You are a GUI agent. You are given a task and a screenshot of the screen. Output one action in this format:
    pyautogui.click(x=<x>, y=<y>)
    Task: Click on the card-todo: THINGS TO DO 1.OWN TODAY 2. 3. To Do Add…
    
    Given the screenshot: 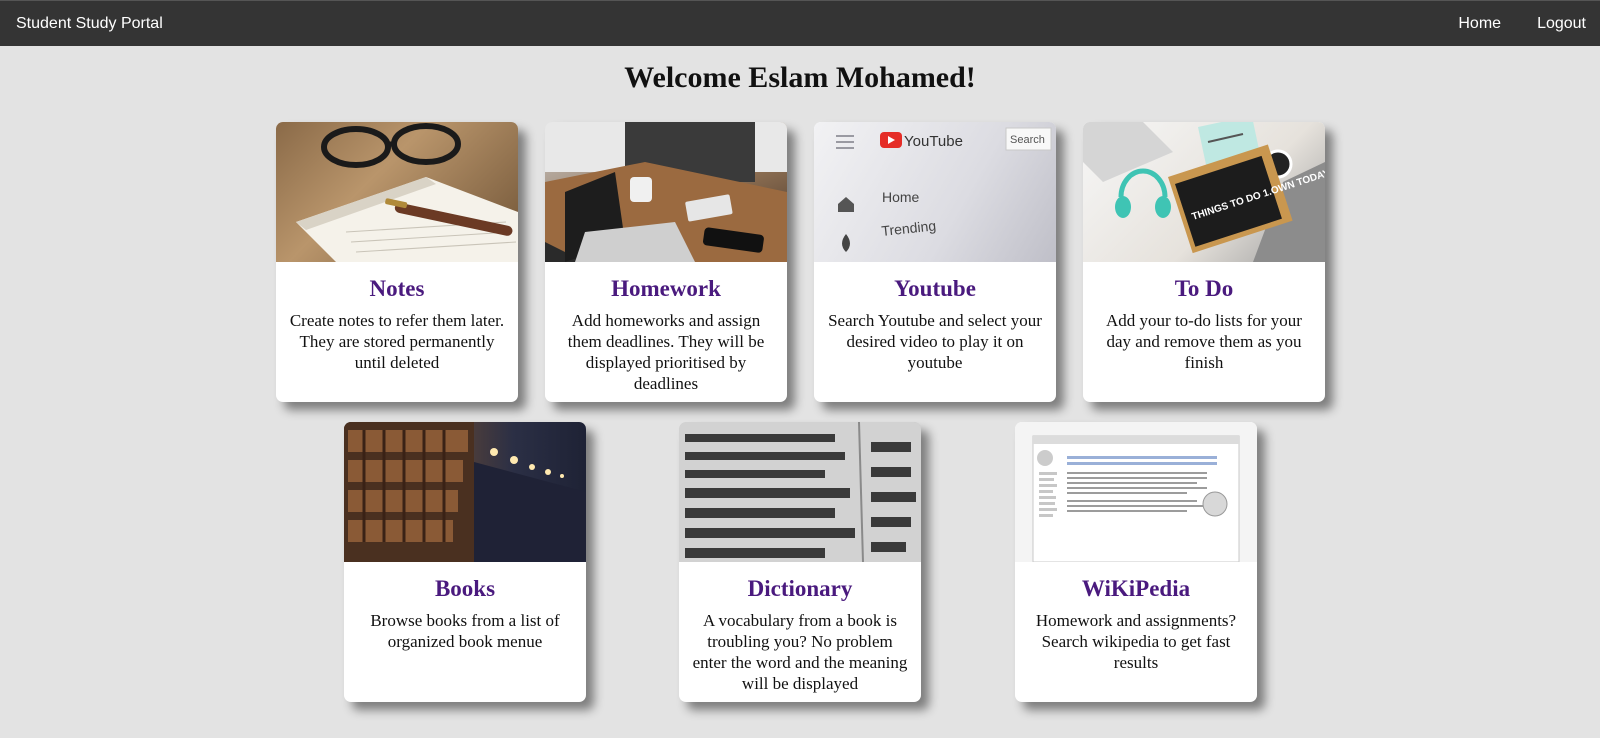 What is the action you would take?
    pyautogui.click(x=1204, y=262)
    